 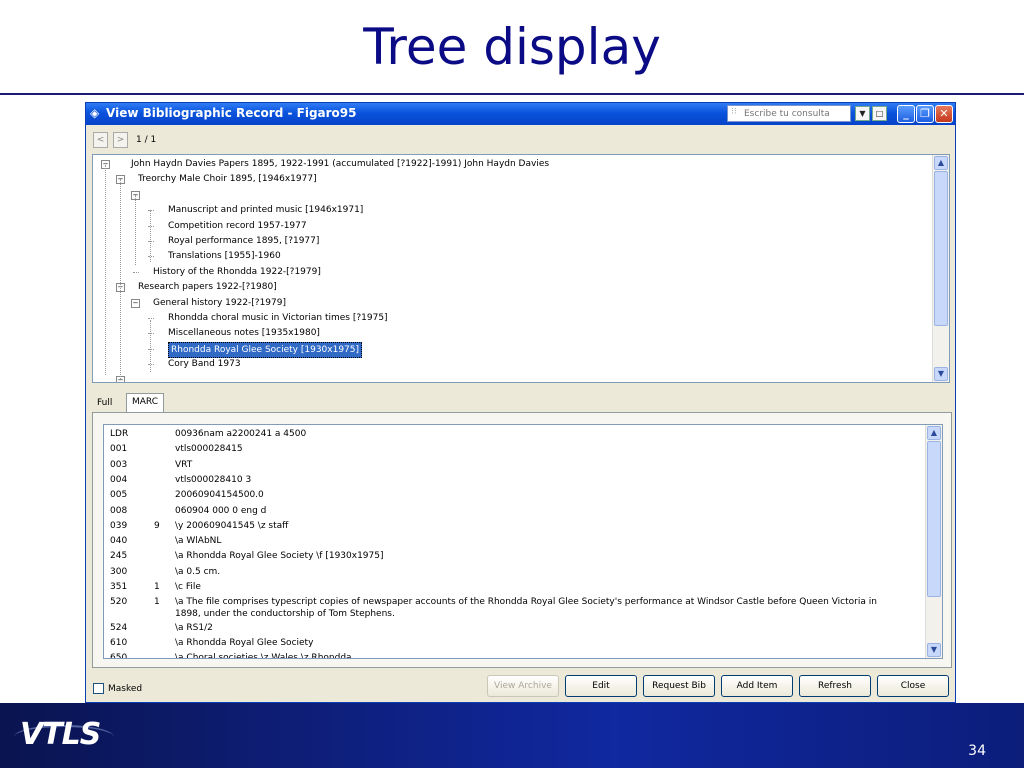 What do you see at coordinates (207, 287) in the screenshot?
I see `tree-node-label: Research papers 1922-[?1980]` at bounding box center [207, 287].